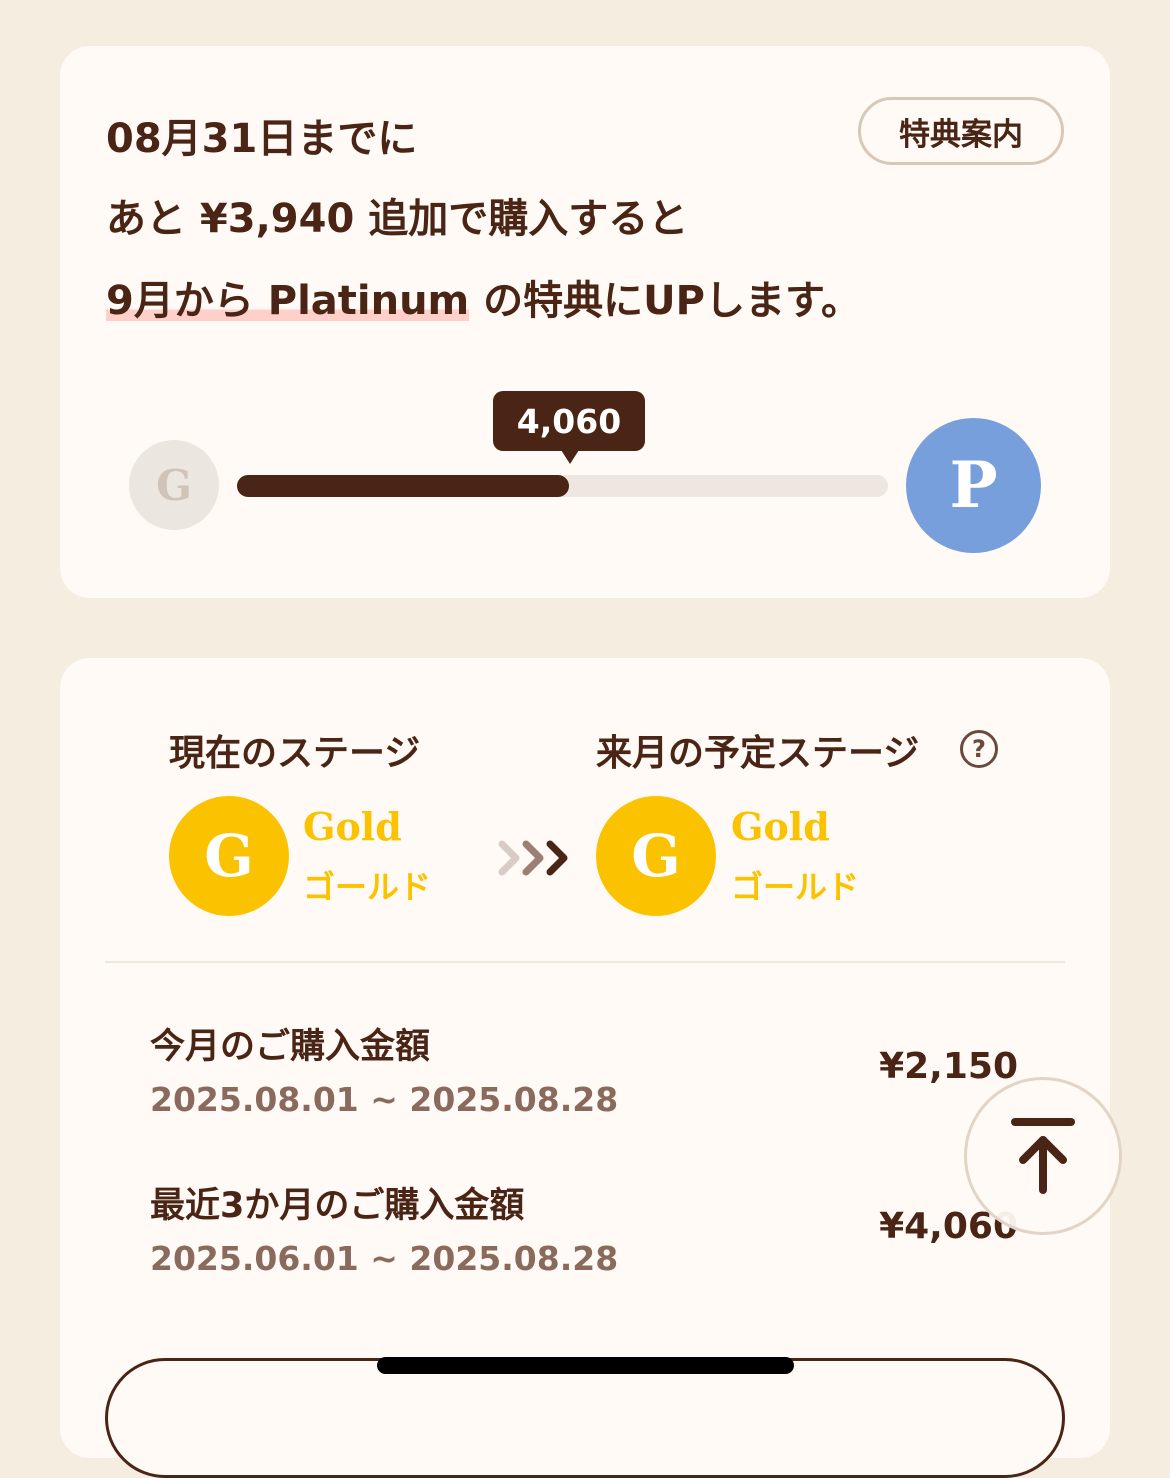 The width and height of the screenshot is (1170, 1478). I want to click on current-stage-name-ja: ゴールド, so click(367, 887).